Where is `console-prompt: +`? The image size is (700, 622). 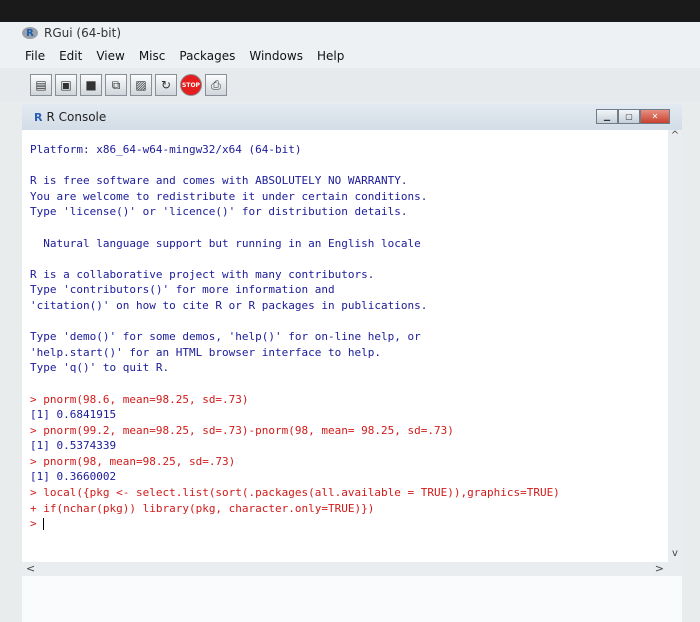
console-prompt: + is located at coordinates (37, 508).